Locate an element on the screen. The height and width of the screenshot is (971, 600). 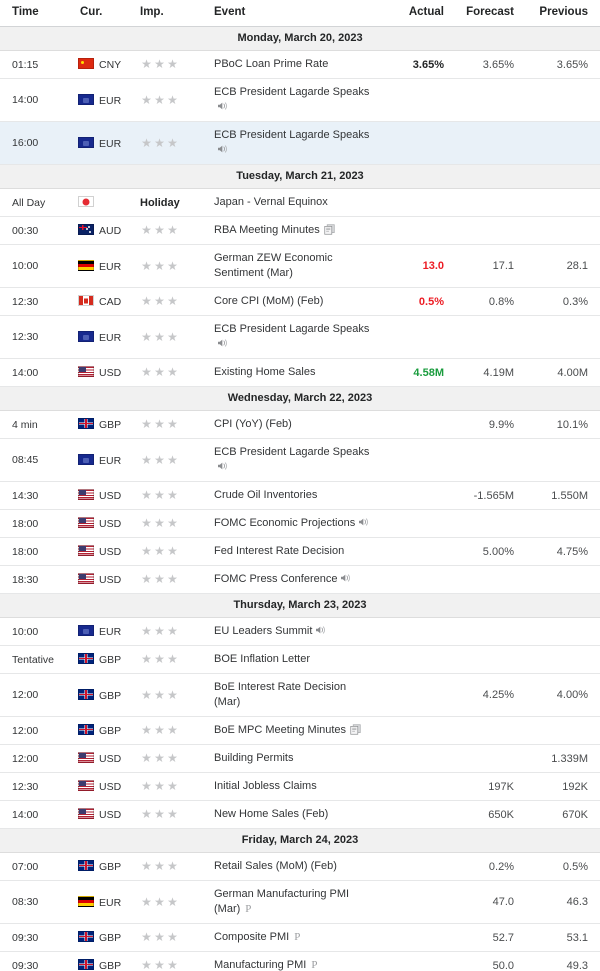
event-row: 14:00 USD ★ ★ ★ New Home Sales (Feb) 650K 670K is located at coordinates (300, 814).